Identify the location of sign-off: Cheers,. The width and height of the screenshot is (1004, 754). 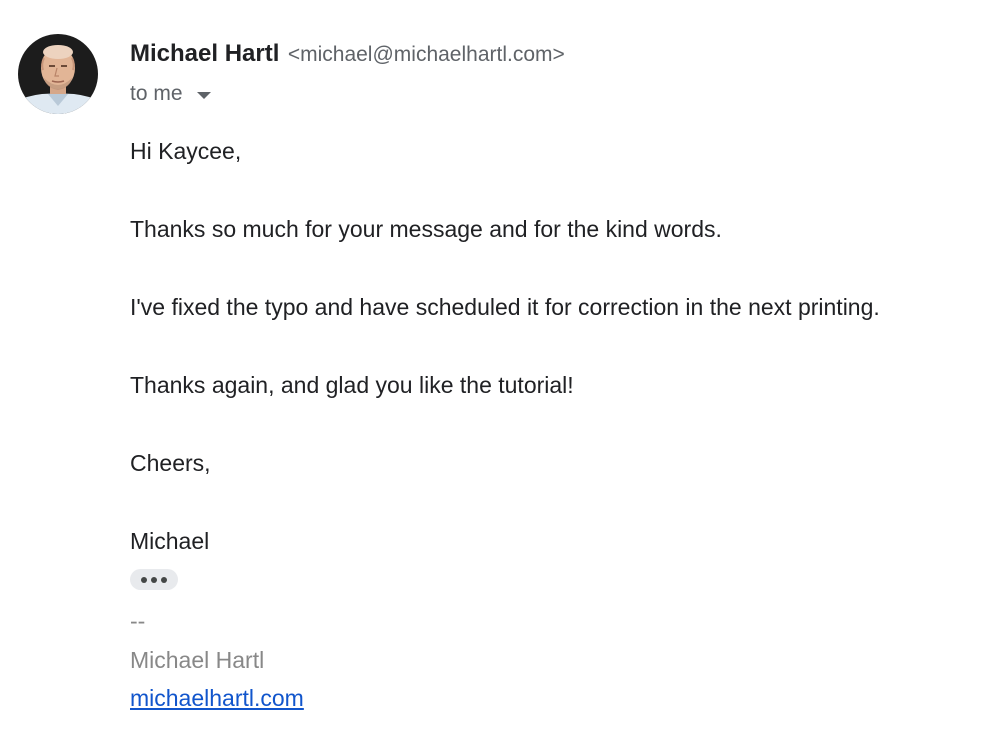
(170, 463).